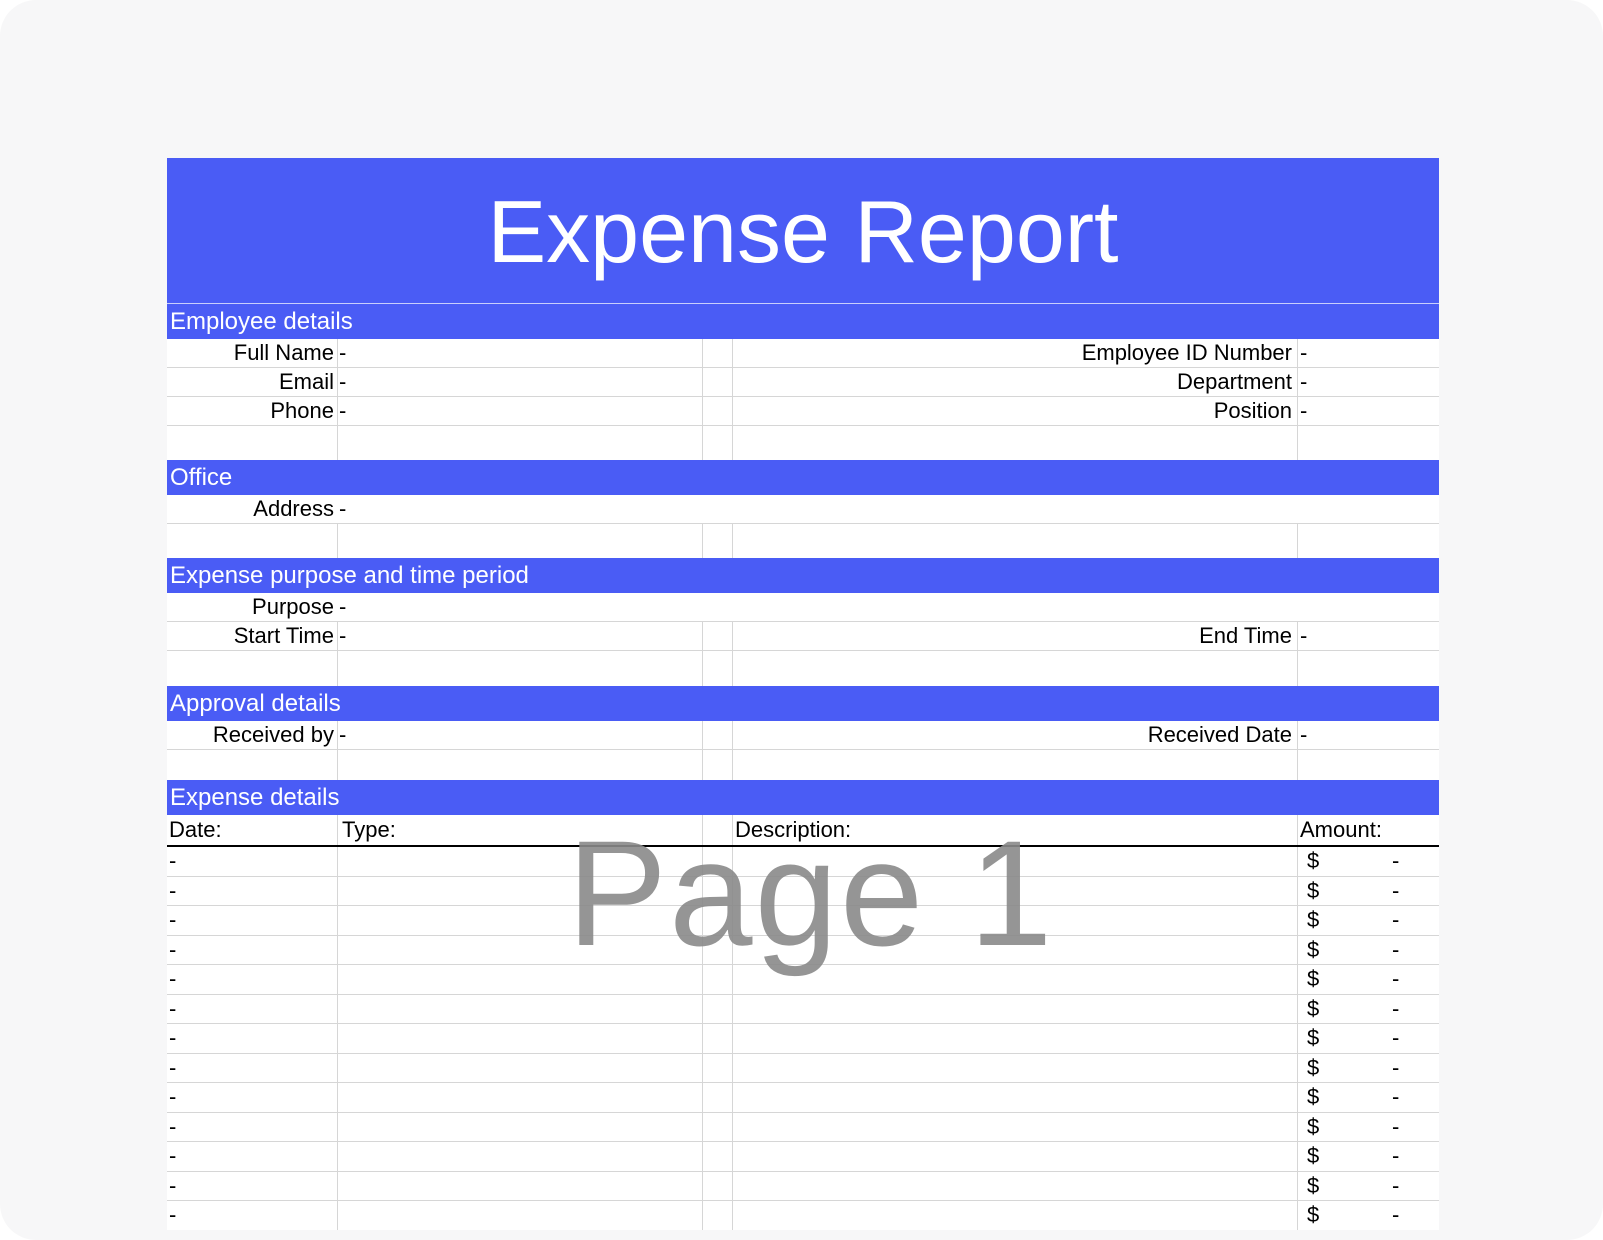  Describe the element at coordinates (803, 477) in the screenshot. I see `section-office: Office` at that location.